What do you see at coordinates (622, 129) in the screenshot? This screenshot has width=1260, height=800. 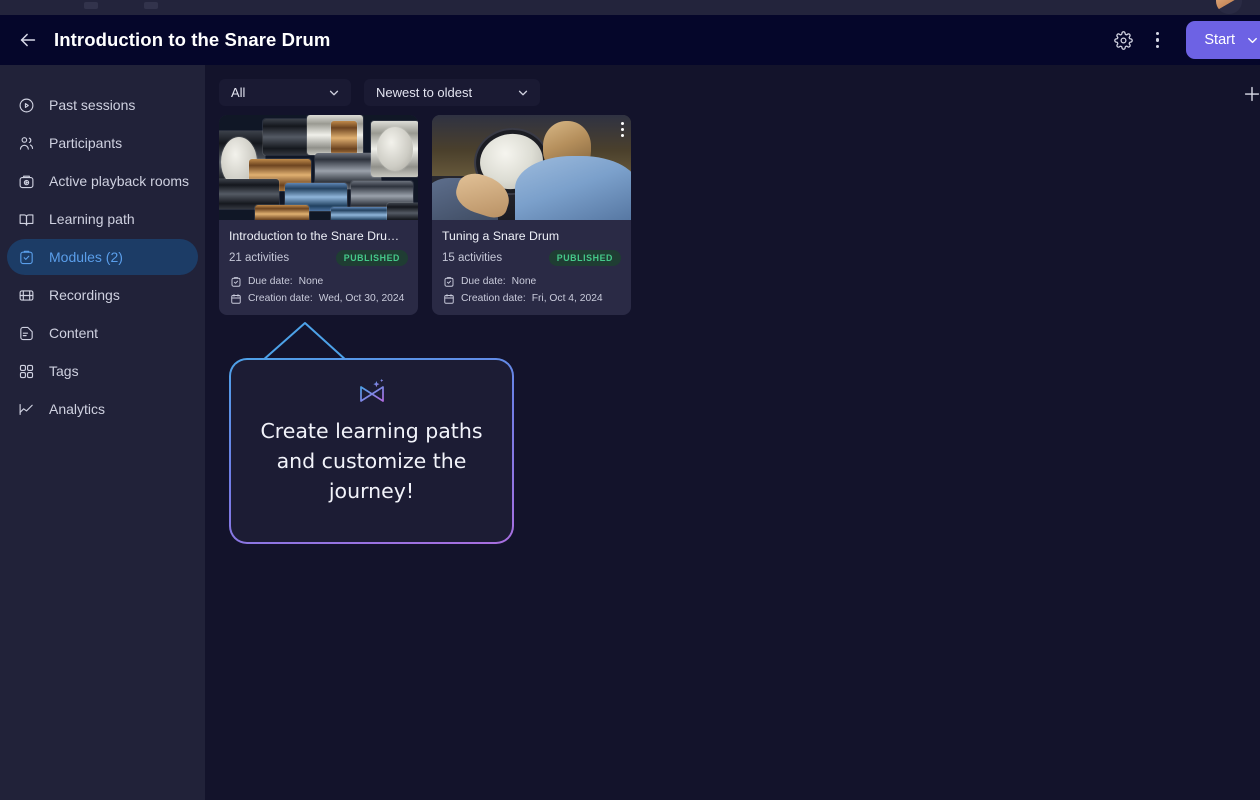 I see `module-card-menu-button` at bounding box center [622, 129].